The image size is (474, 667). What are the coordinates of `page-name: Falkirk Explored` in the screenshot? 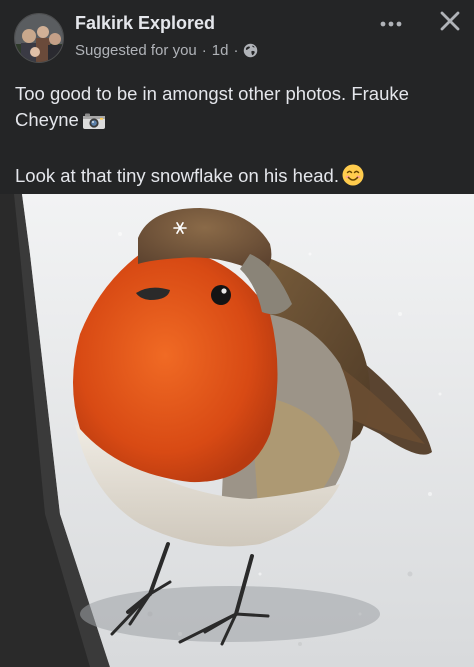 It's located at (145, 23).